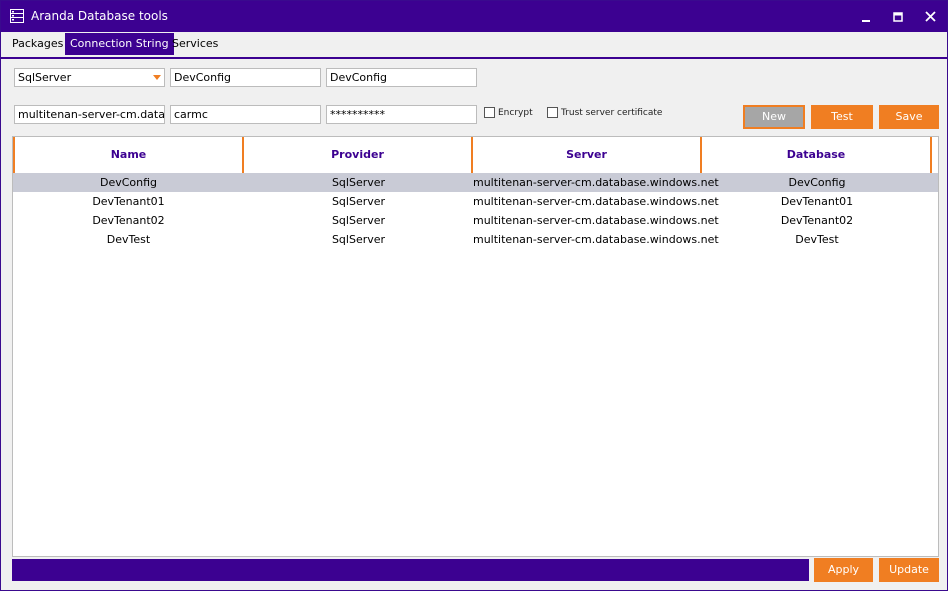 The width and height of the screenshot is (948, 591). I want to click on tab-bar: Packages Connection String Services, so click(474, 45).